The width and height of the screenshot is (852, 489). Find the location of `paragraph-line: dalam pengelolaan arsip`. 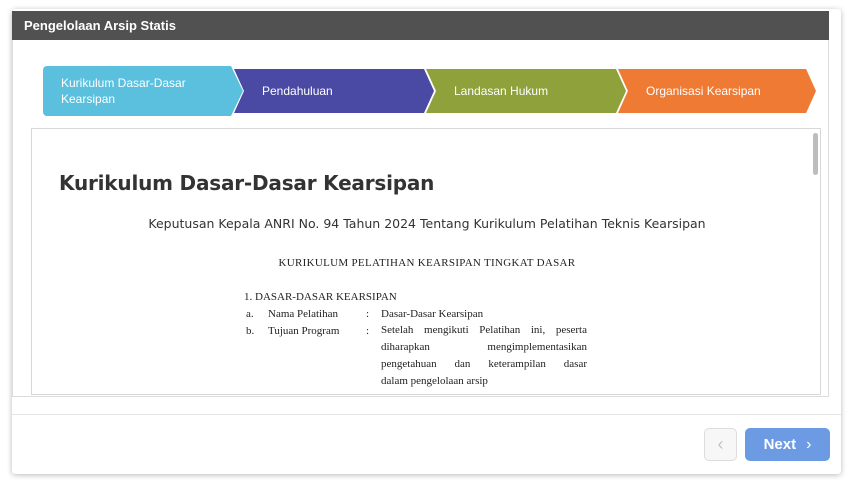

paragraph-line: dalam pengelolaan arsip is located at coordinates (434, 381).